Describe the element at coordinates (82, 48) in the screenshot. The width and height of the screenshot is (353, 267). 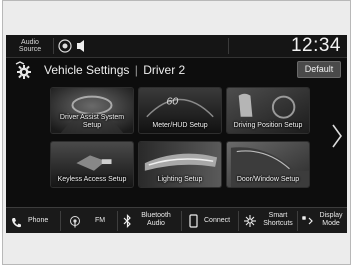
I see `volume-icon` at that location.